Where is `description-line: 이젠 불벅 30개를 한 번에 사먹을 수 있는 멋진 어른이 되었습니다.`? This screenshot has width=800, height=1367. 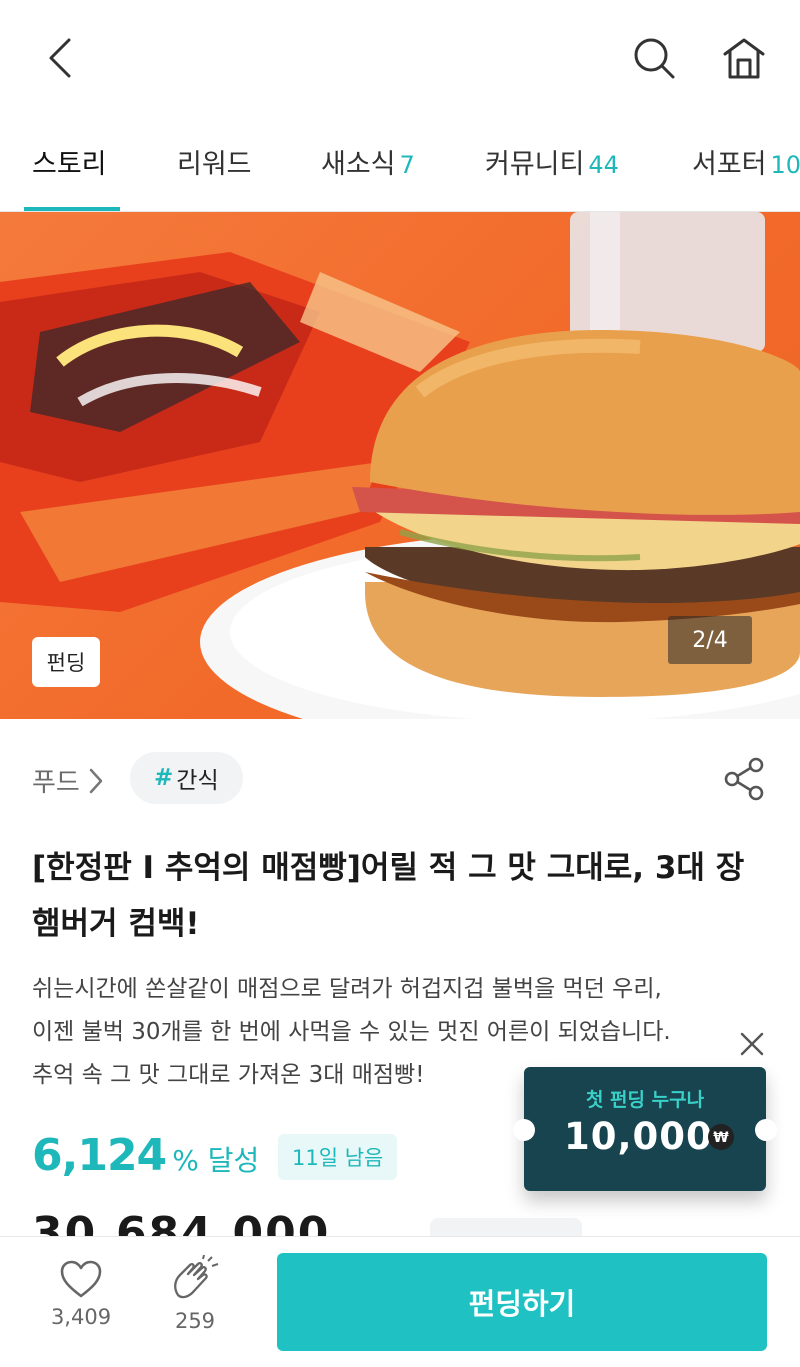 description-line: 이젠 불벅 30개를 한 번에 사먹을 수 있는 멋진 어른이 되었습니다. is located at coordinates (351, 1032).